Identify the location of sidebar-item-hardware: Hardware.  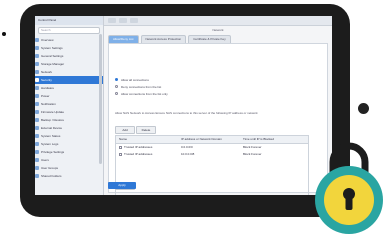
(69, 88).